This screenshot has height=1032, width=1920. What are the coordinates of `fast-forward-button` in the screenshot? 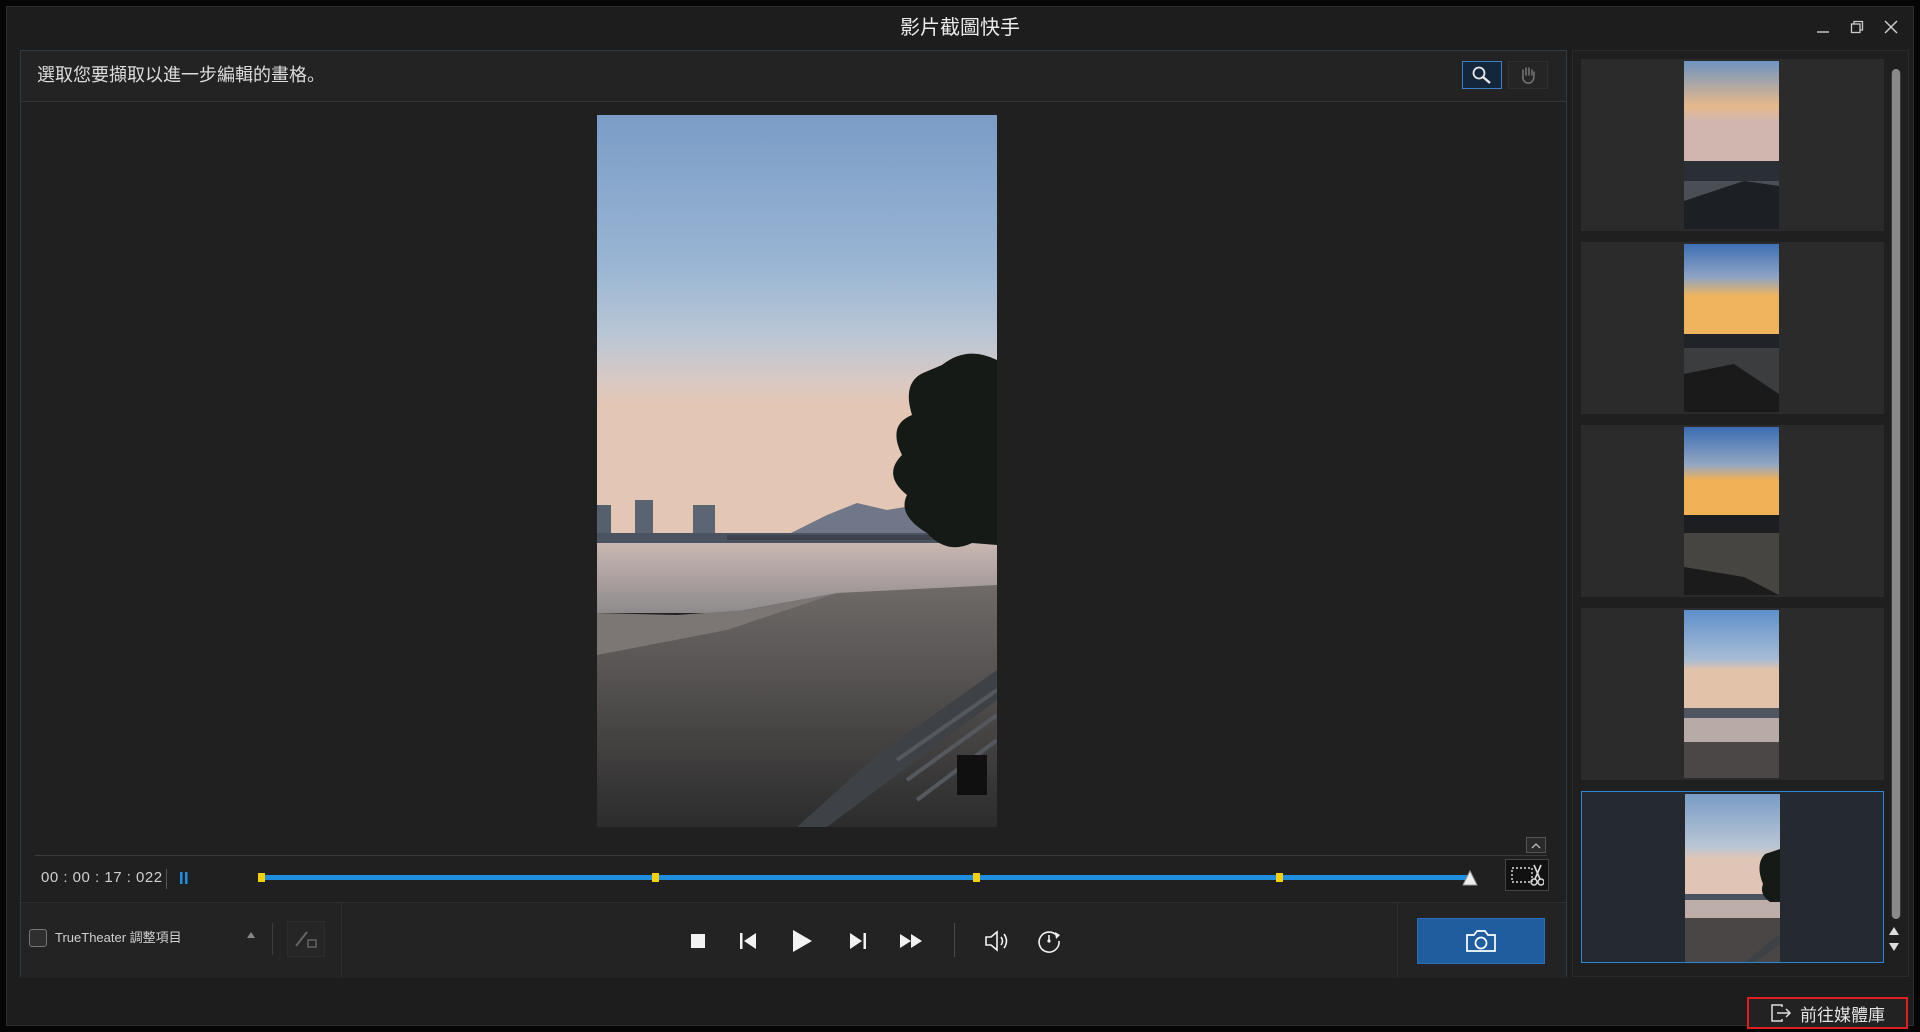 It's located at (911, 941).